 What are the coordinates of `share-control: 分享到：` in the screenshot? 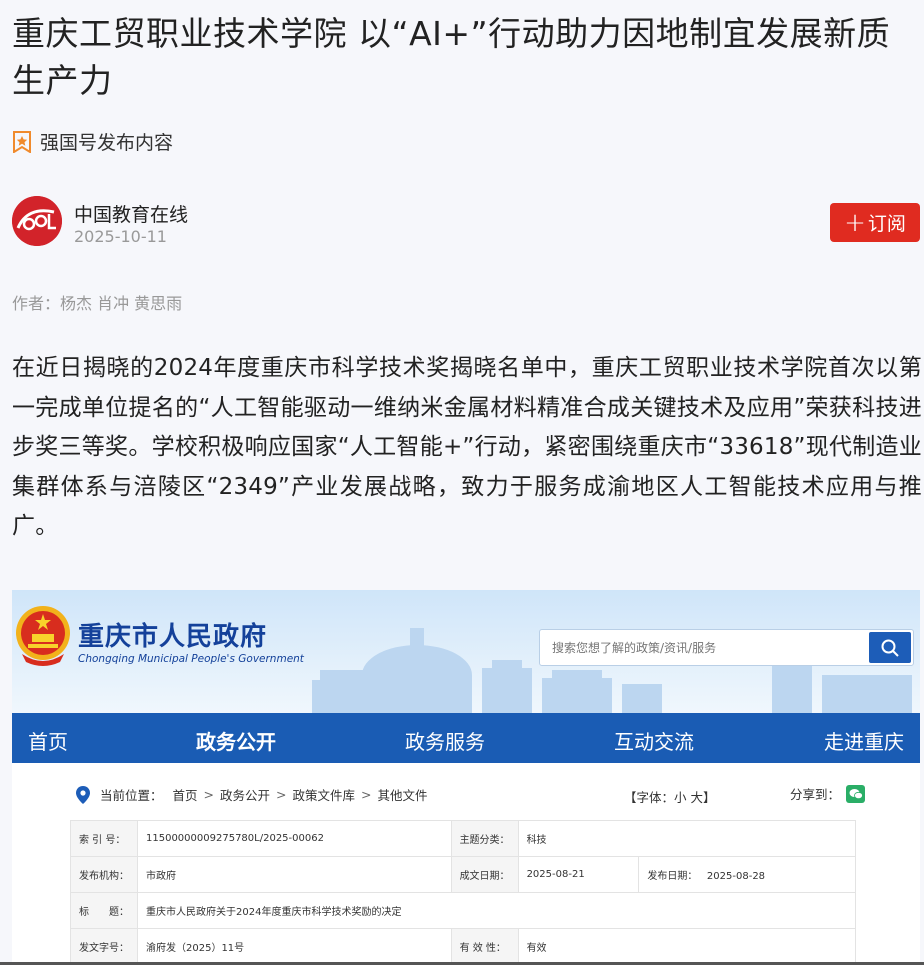 It's located at (828, 793).